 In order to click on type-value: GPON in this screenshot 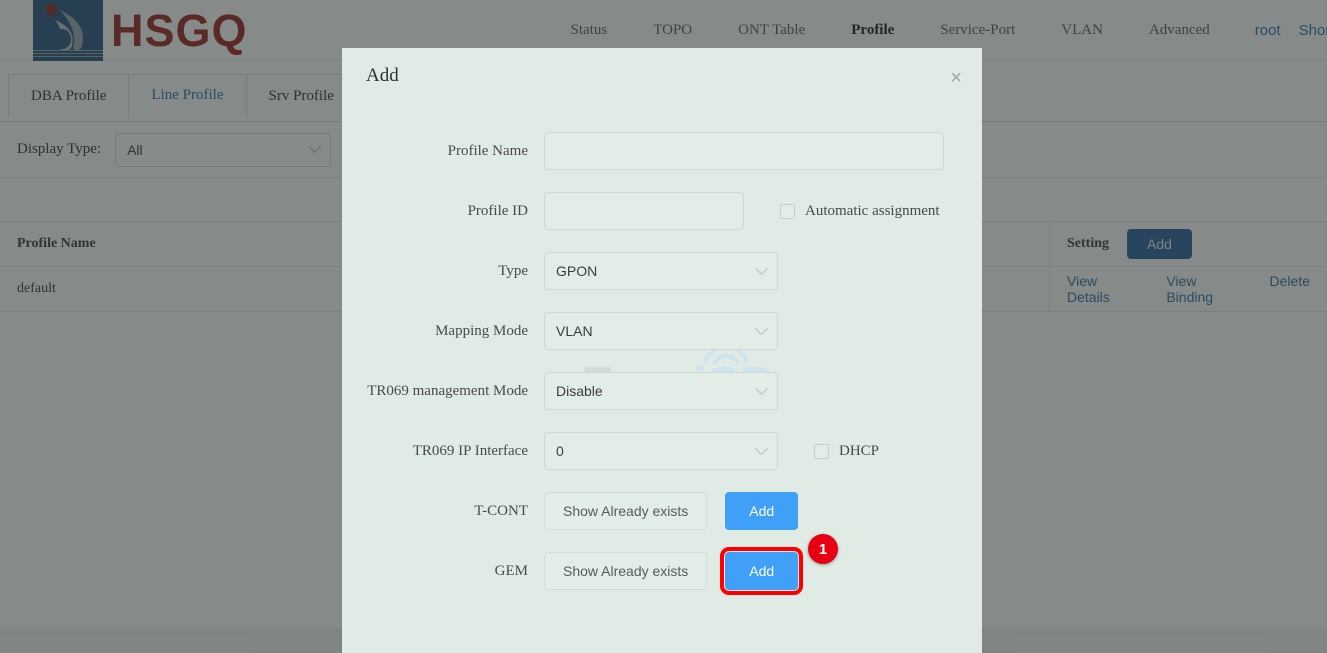, I will do `click(577, 271)`.